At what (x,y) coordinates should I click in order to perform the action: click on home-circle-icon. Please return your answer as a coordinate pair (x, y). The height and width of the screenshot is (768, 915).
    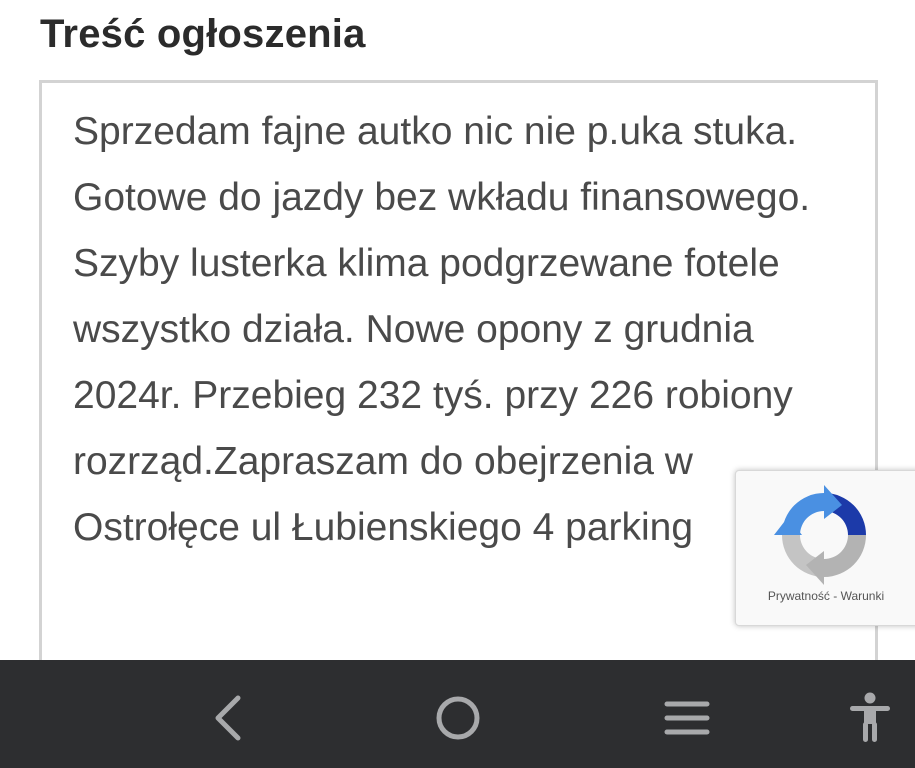
    Looking at the image, I should click on (458, 718).